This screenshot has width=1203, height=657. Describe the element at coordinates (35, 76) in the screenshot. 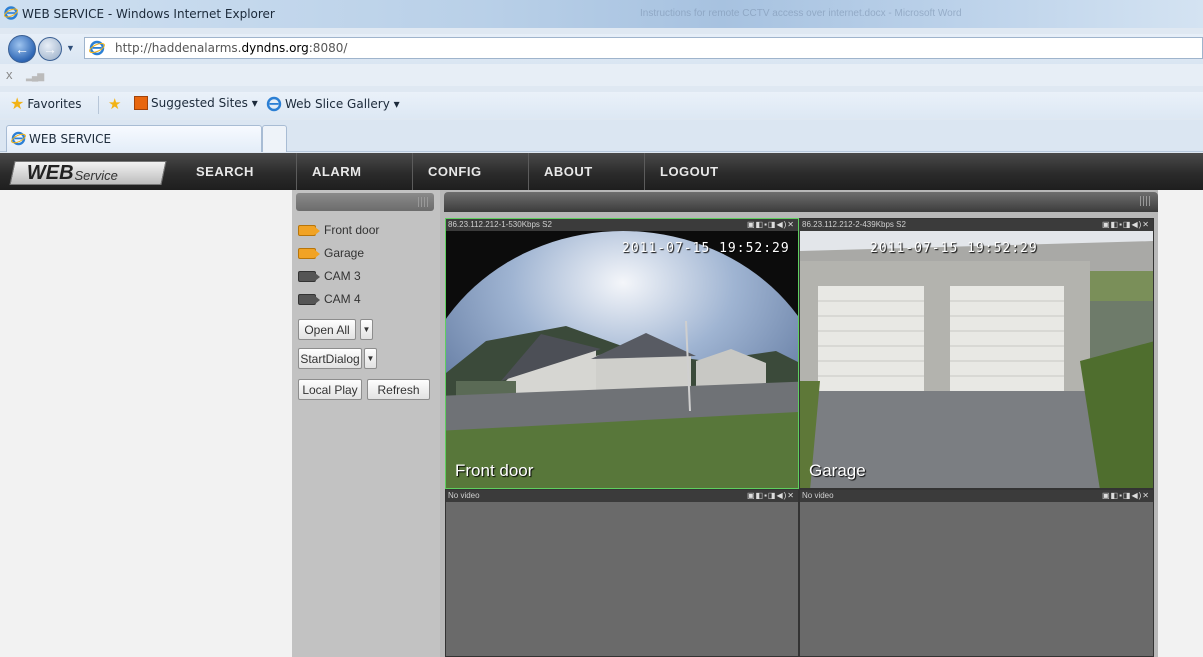

I see `signal-bars-icon: ▂▄▆` at that location.